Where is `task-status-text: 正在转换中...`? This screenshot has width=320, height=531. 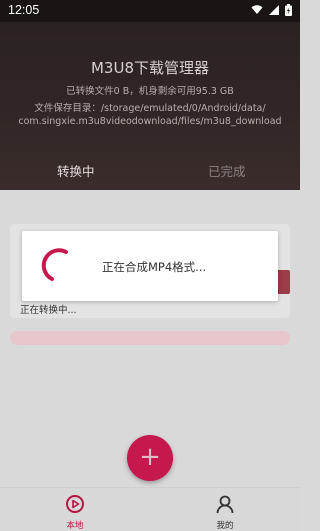 task-status-text: 正在转换中... is located at coordinates (48, 310).